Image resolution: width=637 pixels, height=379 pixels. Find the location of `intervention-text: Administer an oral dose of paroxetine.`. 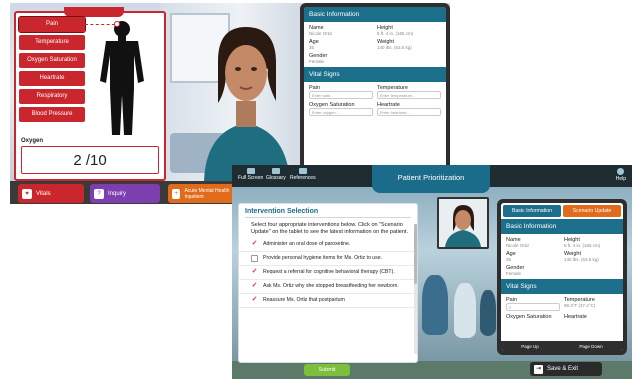

intervention-text: Administer an oral dose of paroxetine. is located at coordinates (307, 244).